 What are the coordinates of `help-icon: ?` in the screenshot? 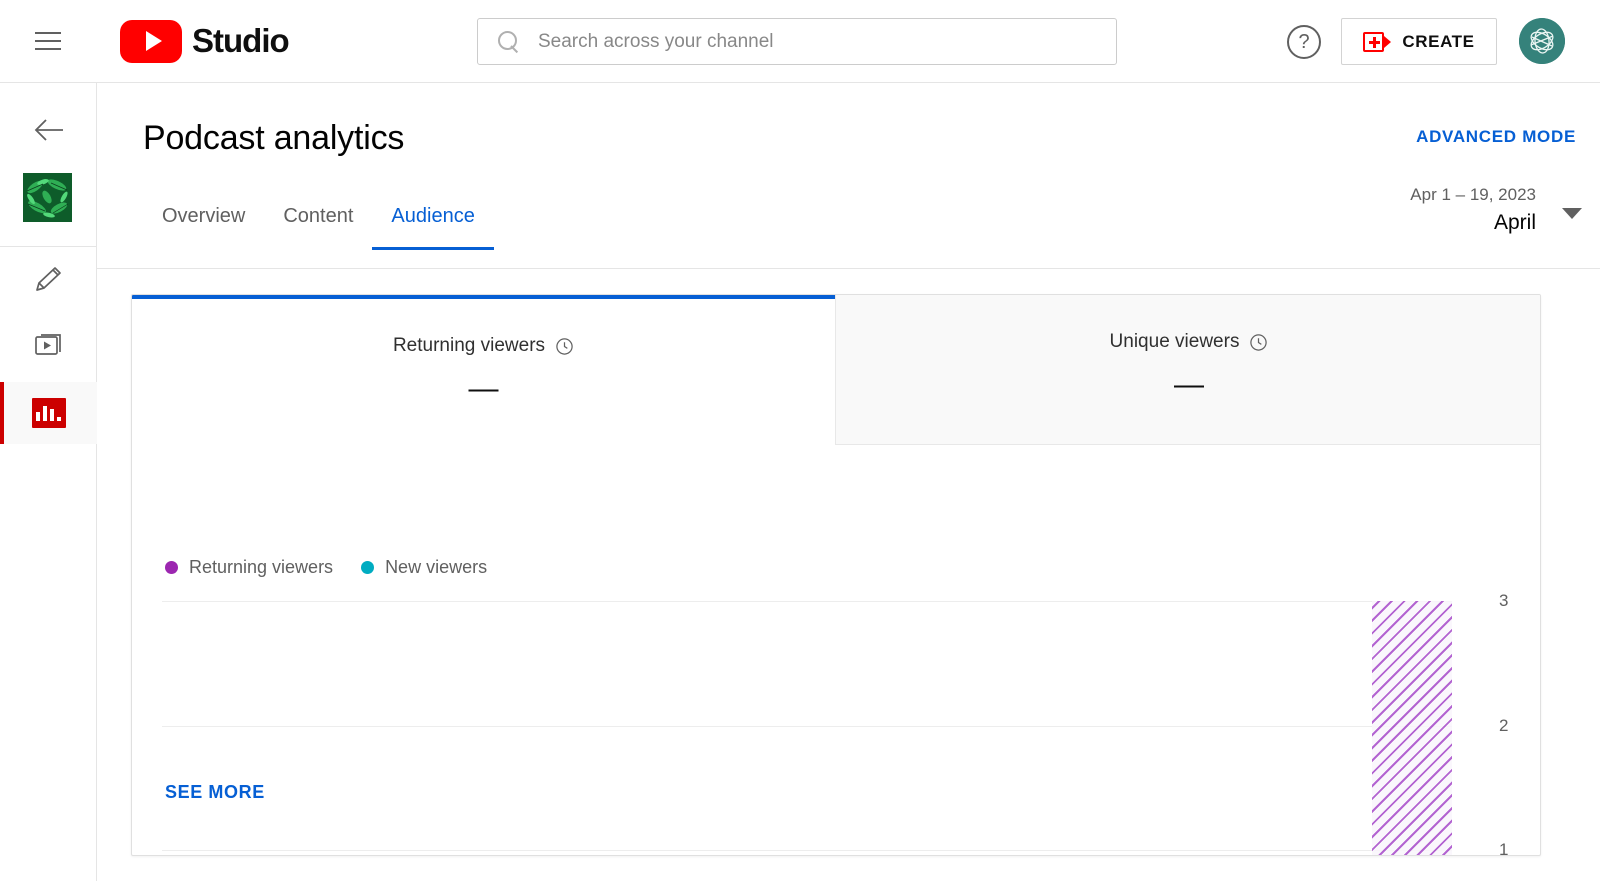 It's located at (1304, 42).